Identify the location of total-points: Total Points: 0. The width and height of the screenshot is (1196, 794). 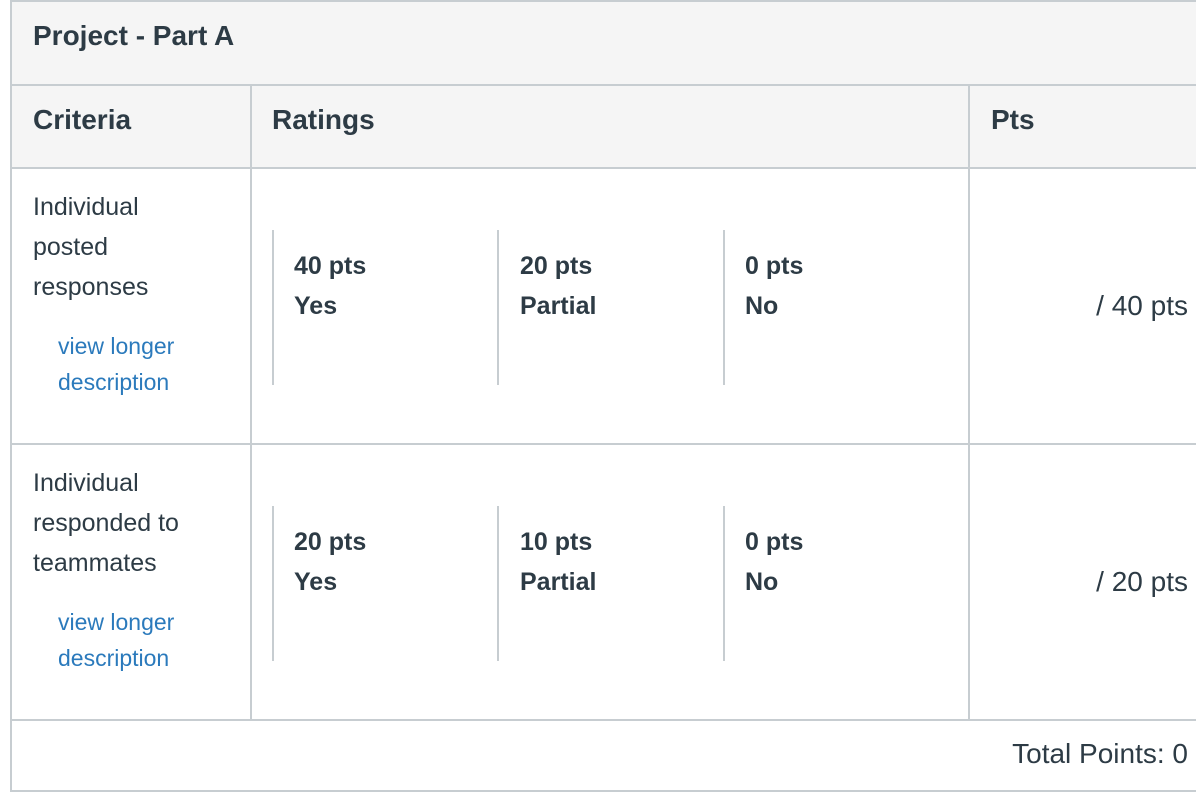
(1100, 753).